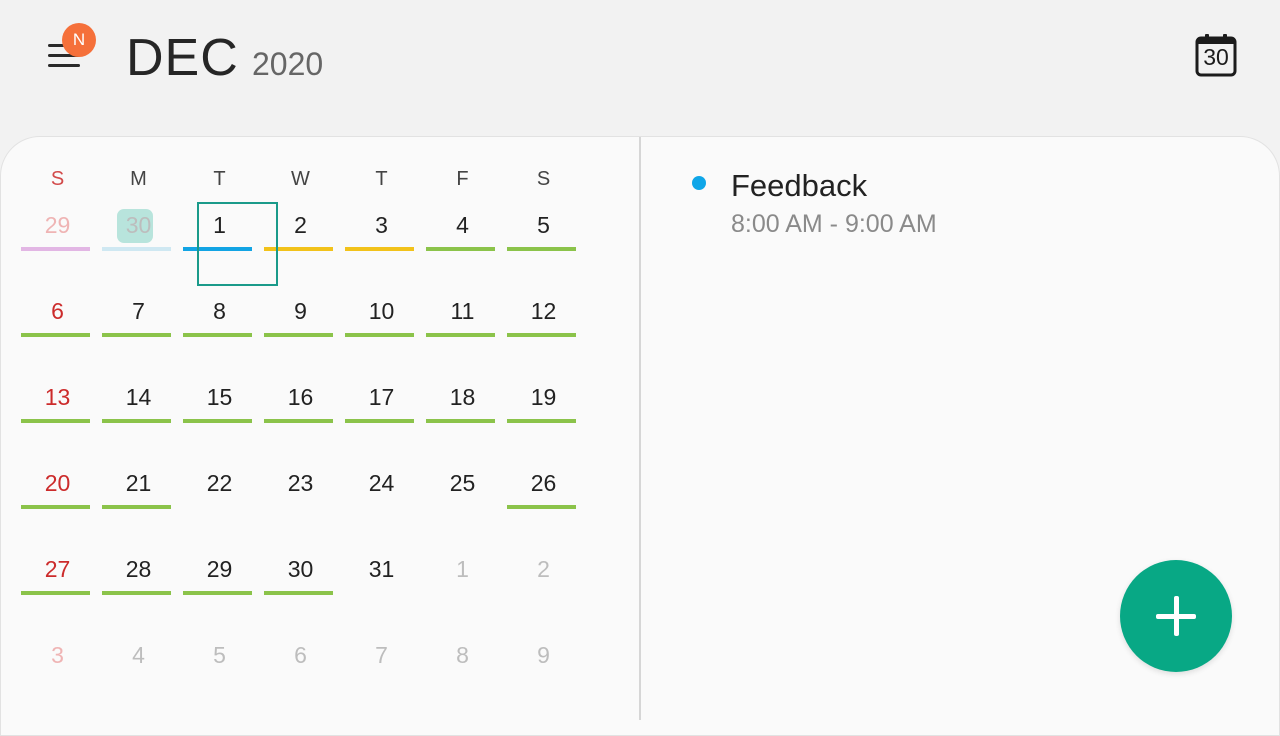 The height and width of the screenshot is (736, 1280). Describe the element at coordinates (462, 417) in the screenshot. I see `day-cell: 18` at that location.